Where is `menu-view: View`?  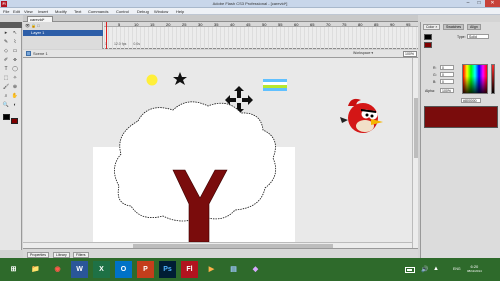 menu-view: View is located at coordinates (28, 11).